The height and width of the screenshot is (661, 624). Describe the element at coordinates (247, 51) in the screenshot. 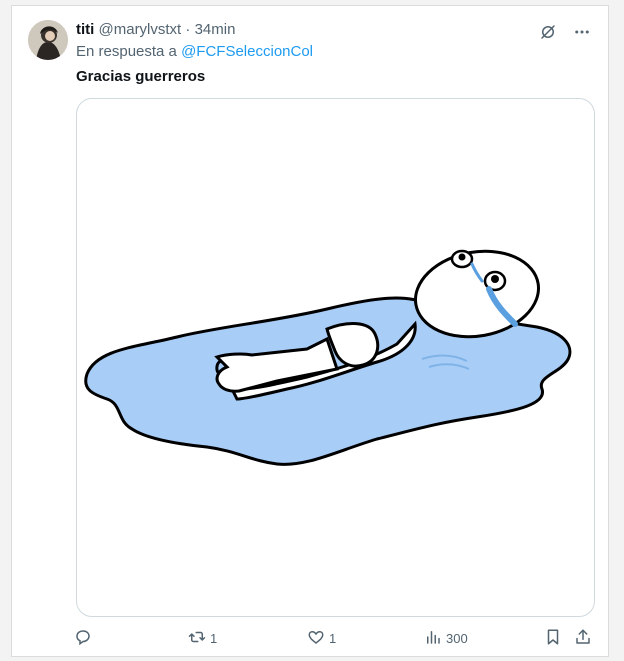

I see `reply-mention-link: @FCFSeleccionCol` at that location.